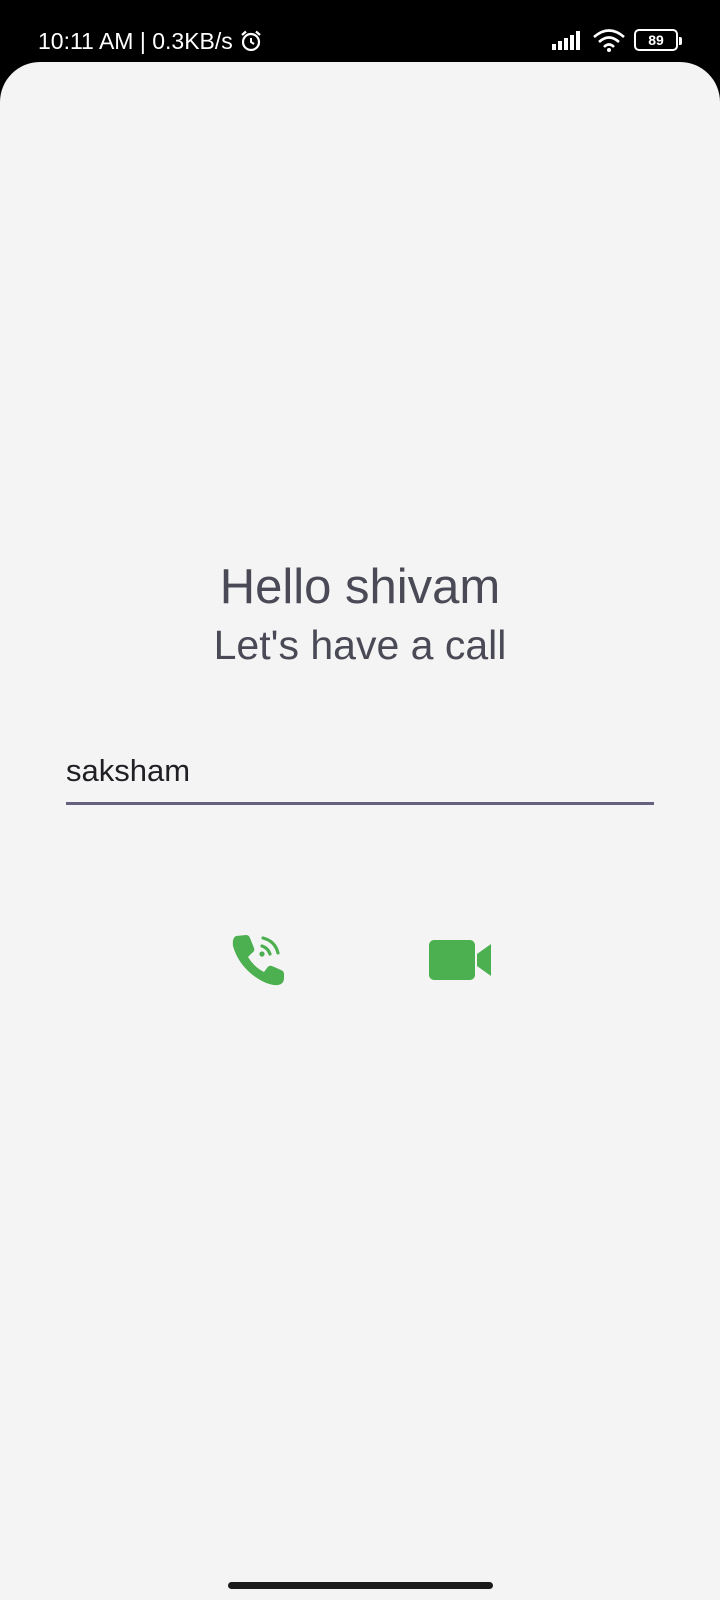 This screenshot has width=720, height=1600. What do you see at coordinates (360, 645) in the screenshot?
I see `greeting-subtitle: Let's have a call` at bounding box center [360, 645].